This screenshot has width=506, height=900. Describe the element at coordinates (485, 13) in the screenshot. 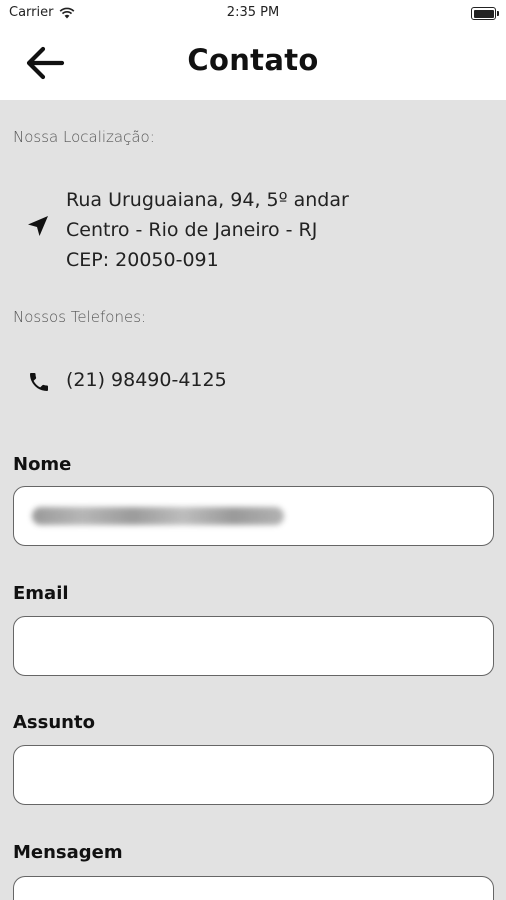

I see `battery-icon` at that location.